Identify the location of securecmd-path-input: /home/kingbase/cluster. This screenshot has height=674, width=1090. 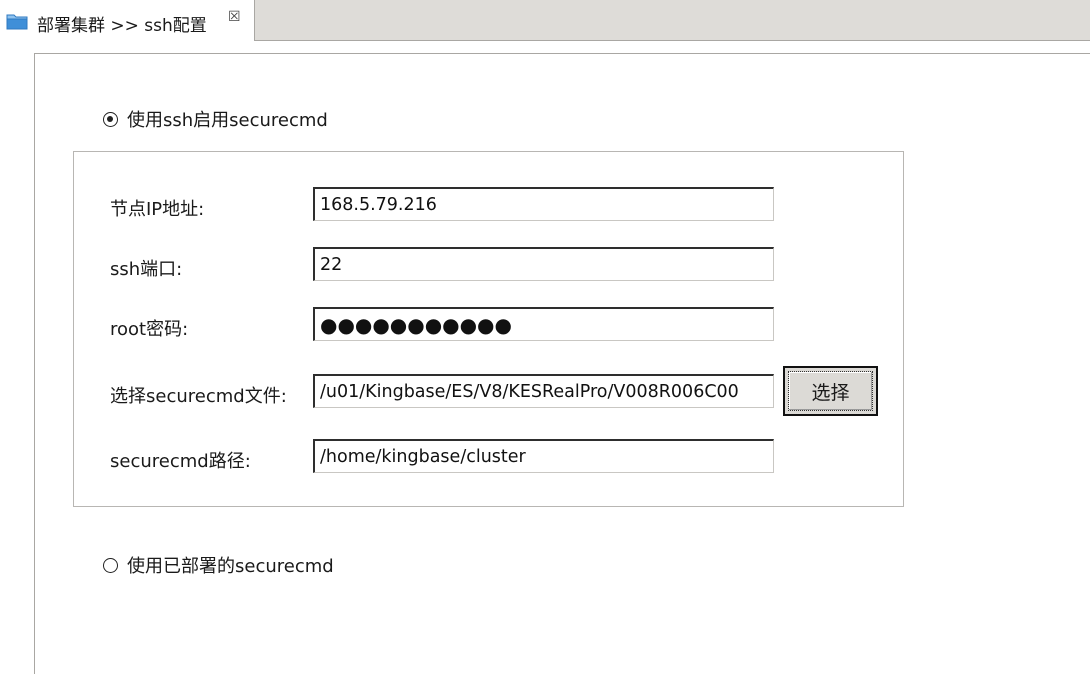
(543, 456).